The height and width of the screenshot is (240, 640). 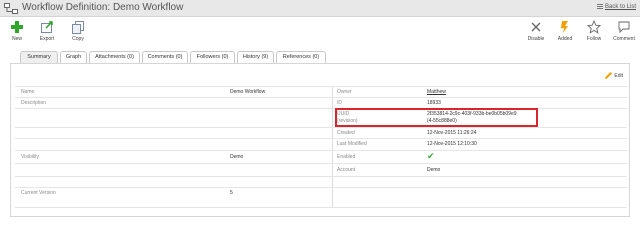 I want to click on tab-graph: Graph, so click(x=73, y=57).